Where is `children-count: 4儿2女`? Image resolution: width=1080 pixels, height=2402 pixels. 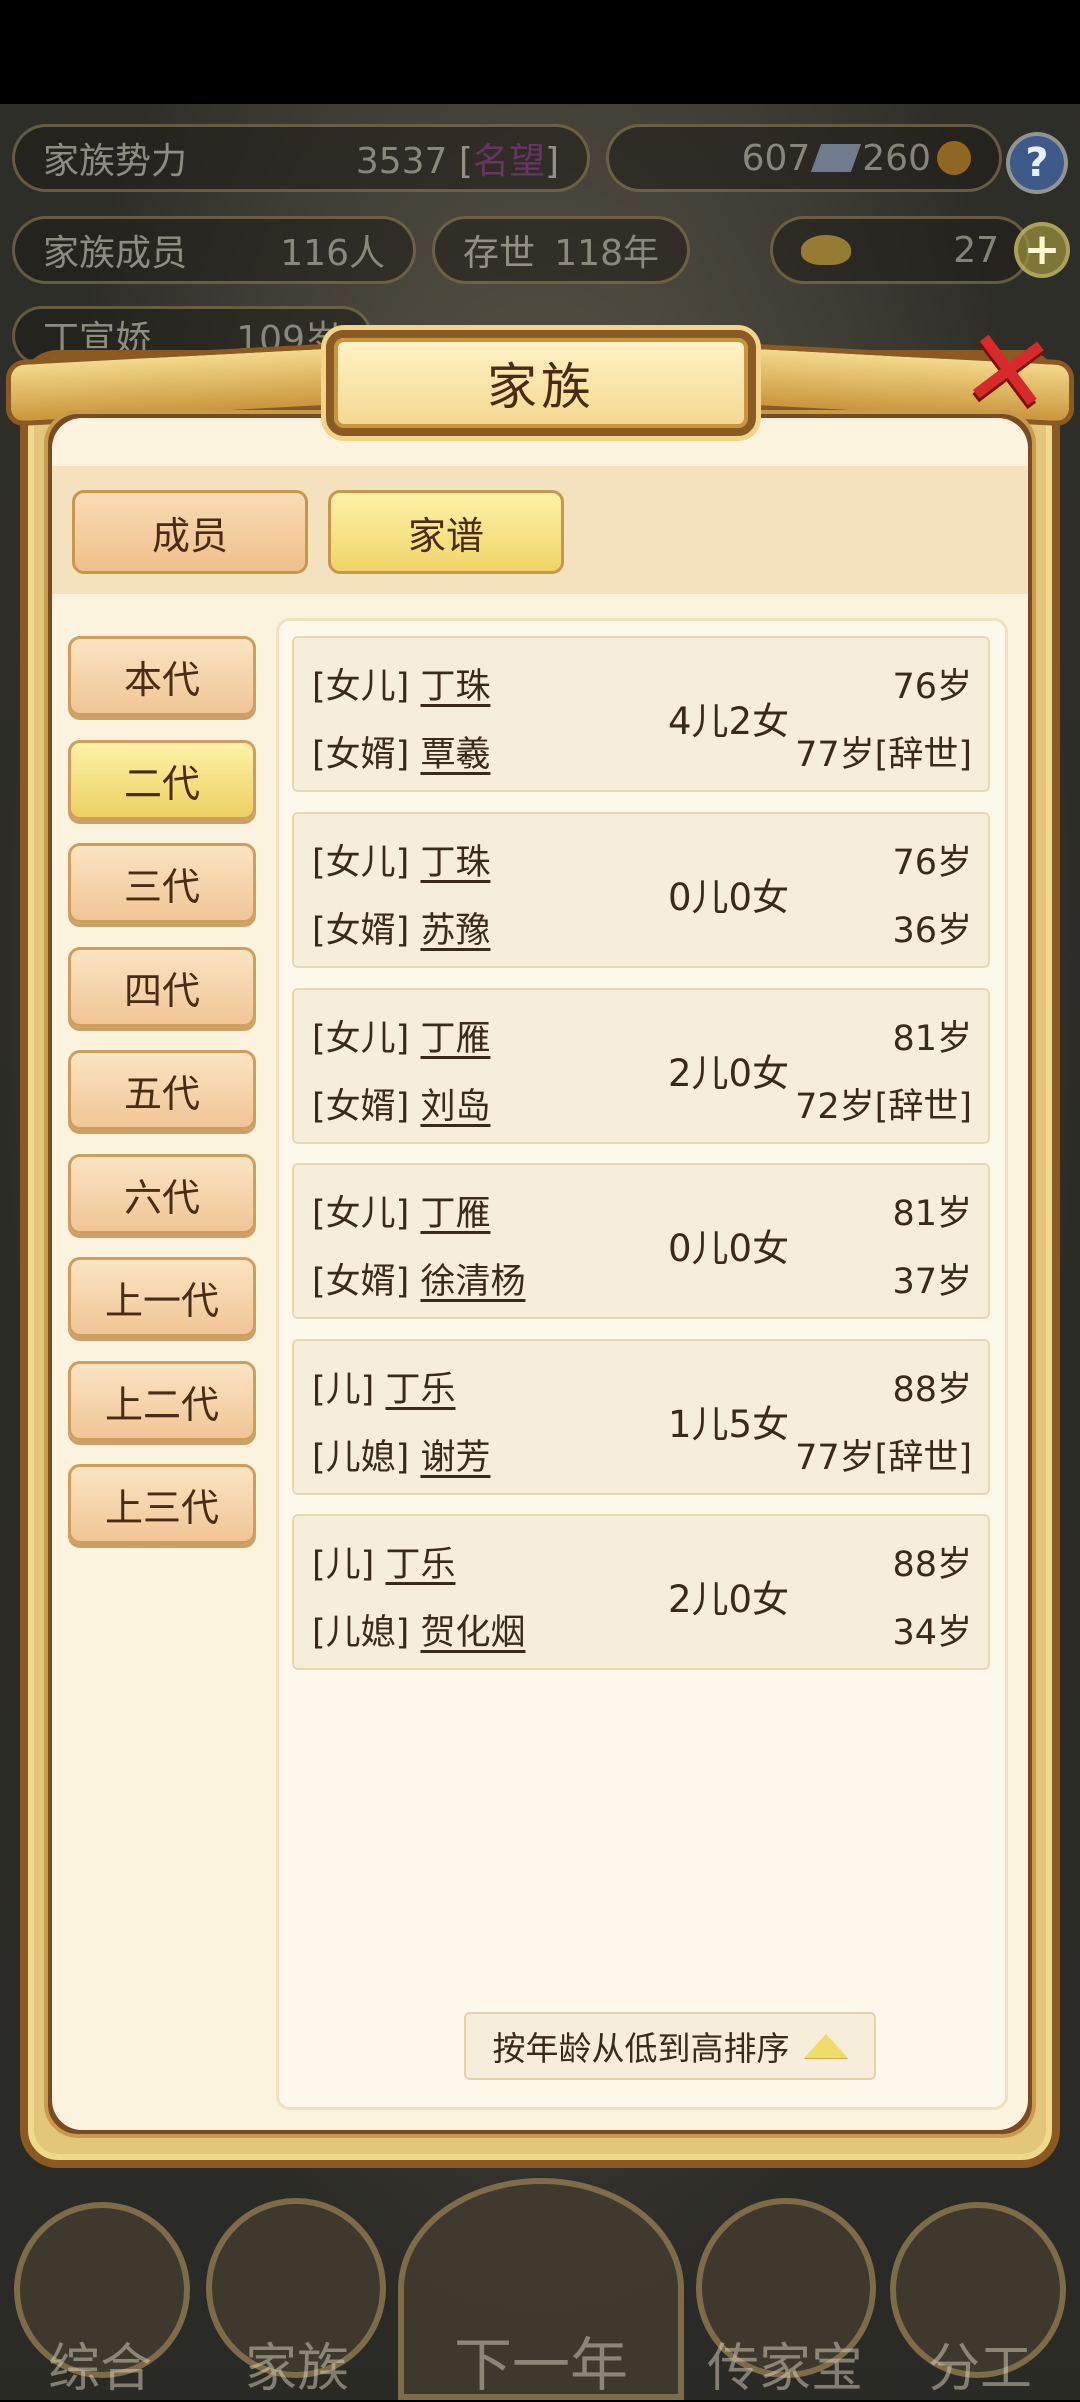
children-count: 4儿2女 is located at coordinates (729, 721).